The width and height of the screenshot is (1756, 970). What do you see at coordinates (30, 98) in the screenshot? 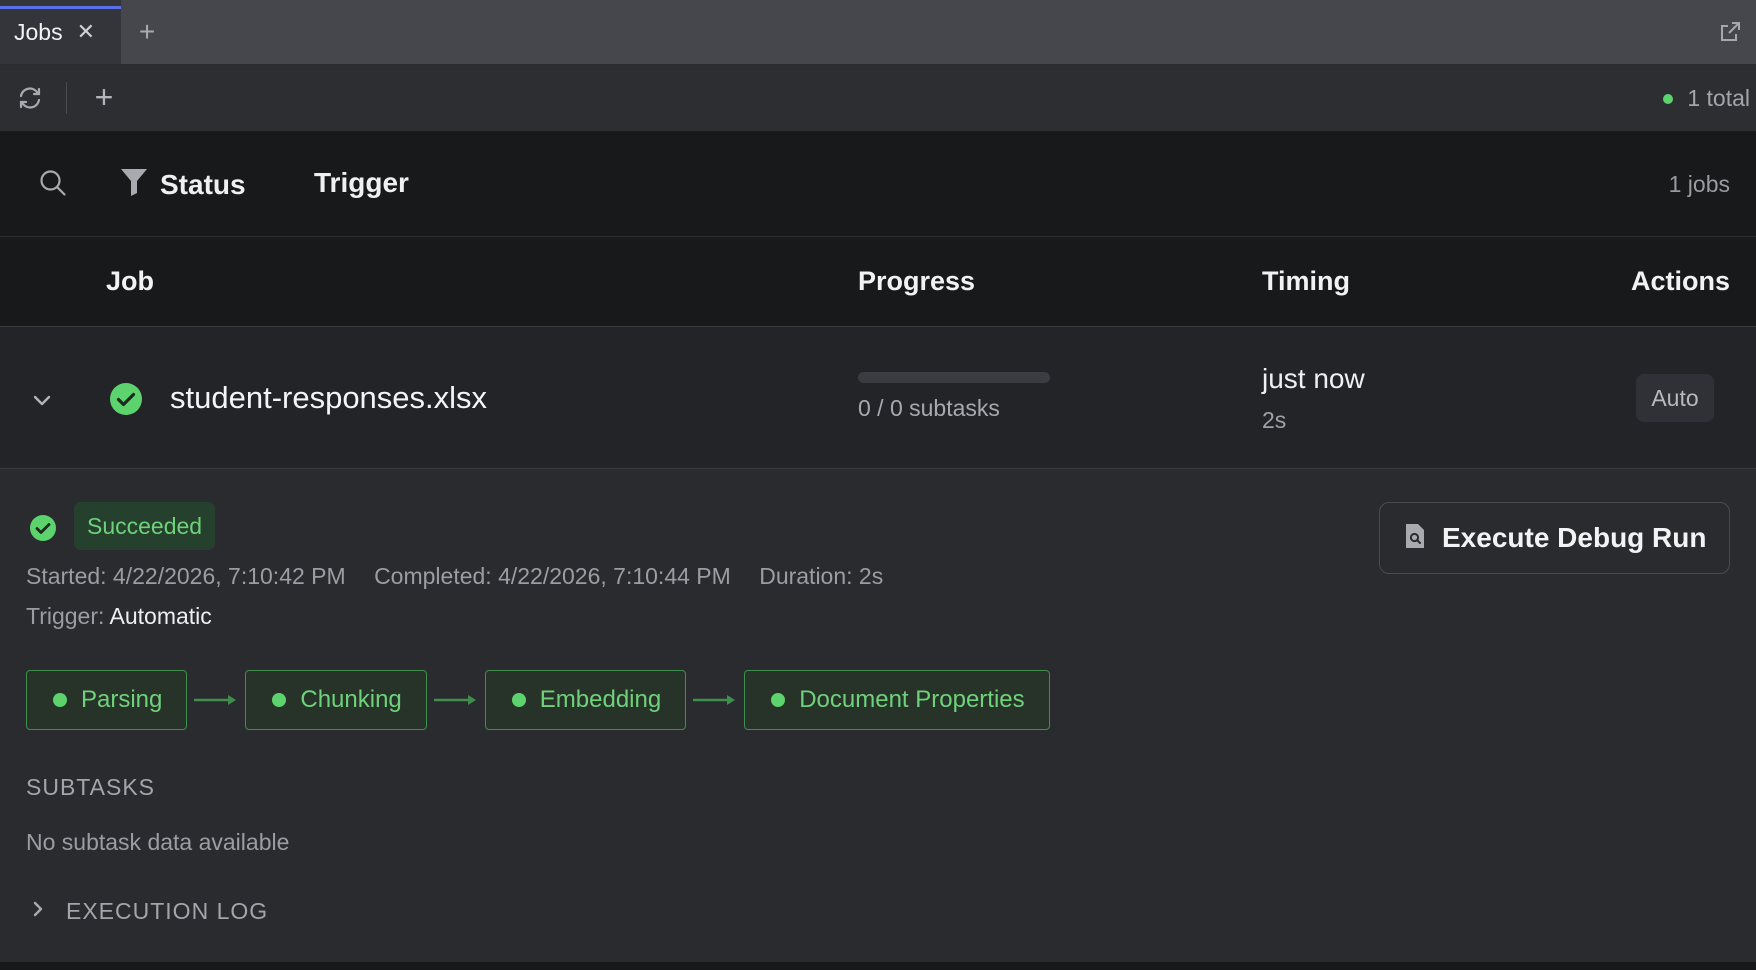
I see `refresh-icon` at bounding box center [30, 98].